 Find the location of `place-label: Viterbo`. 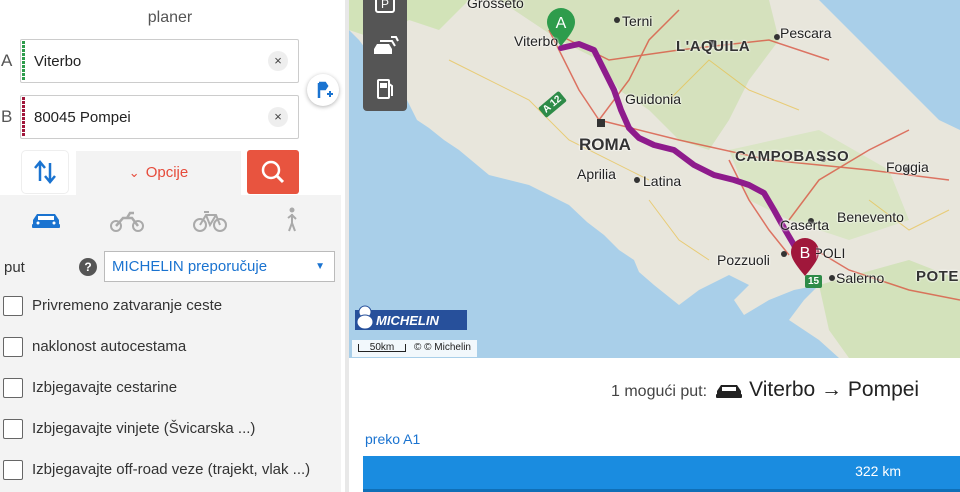

place-label: Viterbo is located at coordinates (536, 41).